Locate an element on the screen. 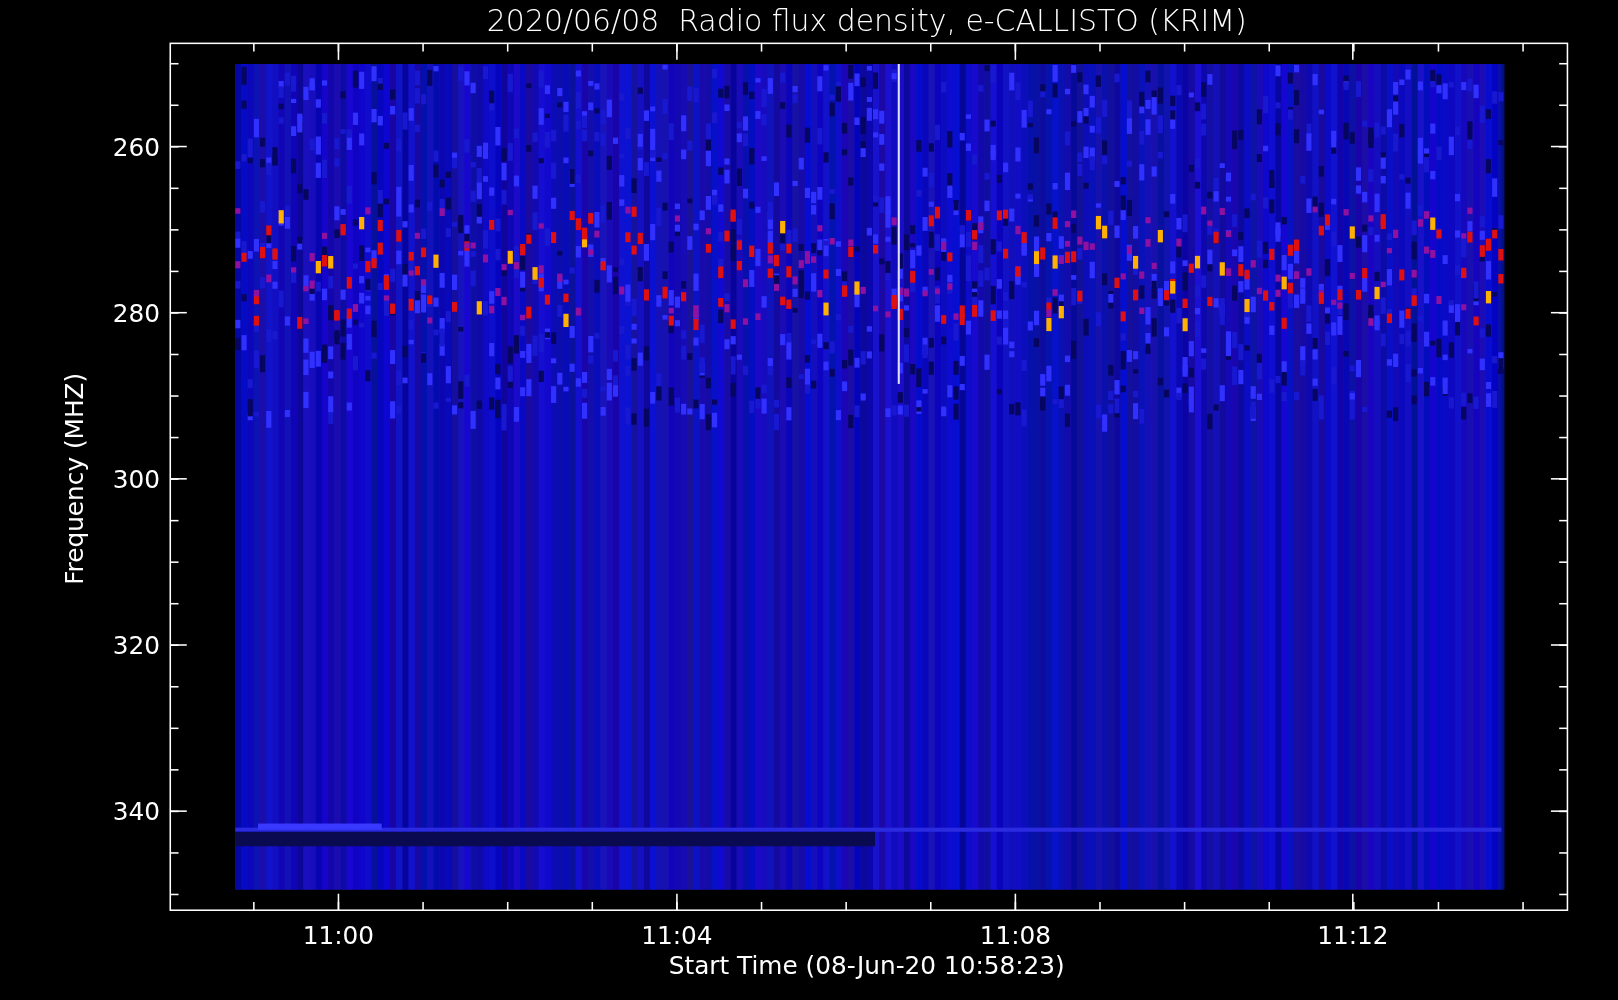  axis-tick-label: 300 is located at coordinates (136, 480).